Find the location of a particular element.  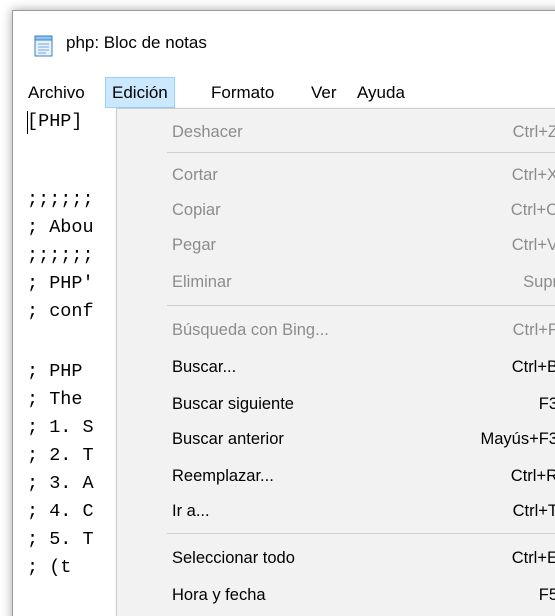

menu-formato: Formato is located at coordinates (242, 92).